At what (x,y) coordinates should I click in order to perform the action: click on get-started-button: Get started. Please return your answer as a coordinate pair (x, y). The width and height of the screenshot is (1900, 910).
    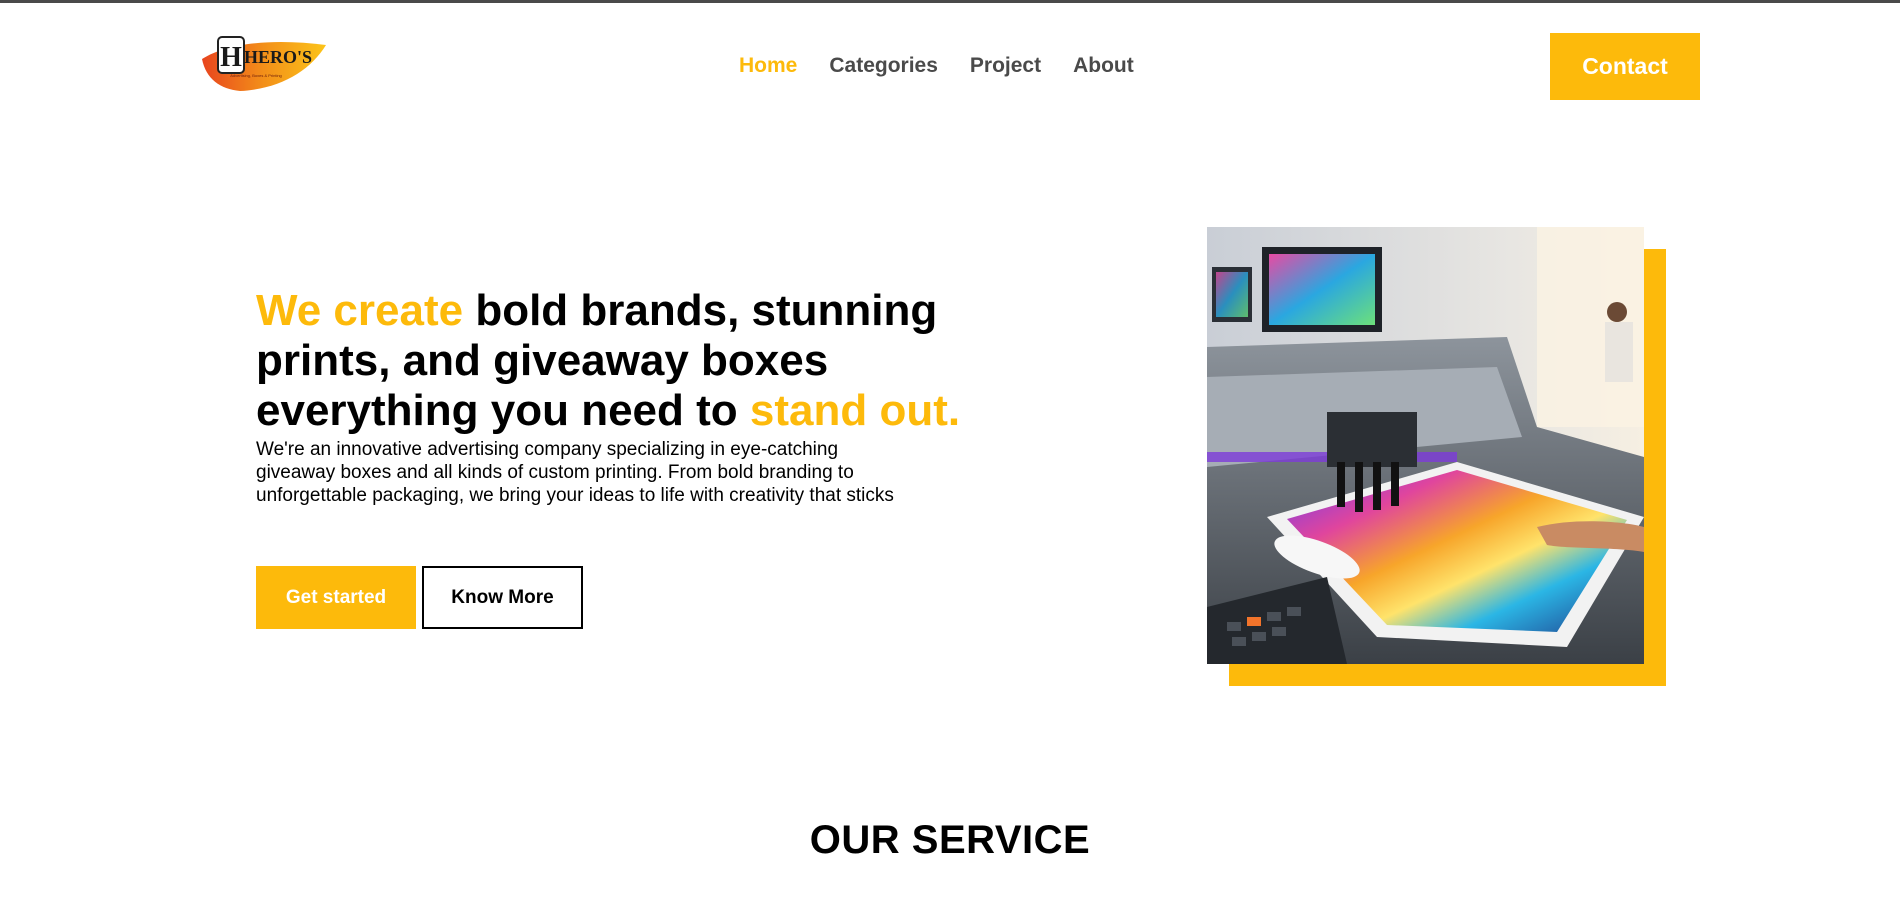
    Looking at the image, I should click on (336, 597).